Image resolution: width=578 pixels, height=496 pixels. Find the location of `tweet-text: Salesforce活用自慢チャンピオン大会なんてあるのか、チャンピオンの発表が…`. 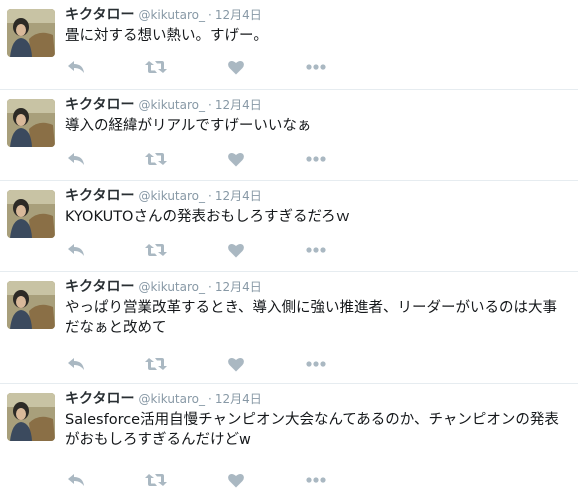

tweet-text: Salesforce活用自慢チャンピオン大会なんてあるのか、チャンピオンの発表が… is located at coordinates (312, 430).